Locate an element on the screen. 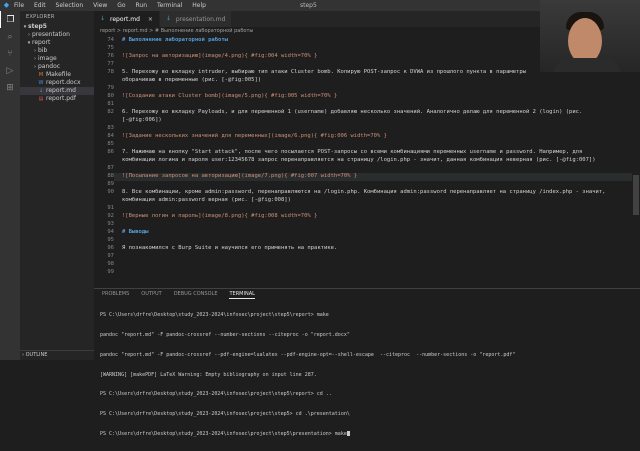  line-number: 97 is located at coordinates (110, 256).